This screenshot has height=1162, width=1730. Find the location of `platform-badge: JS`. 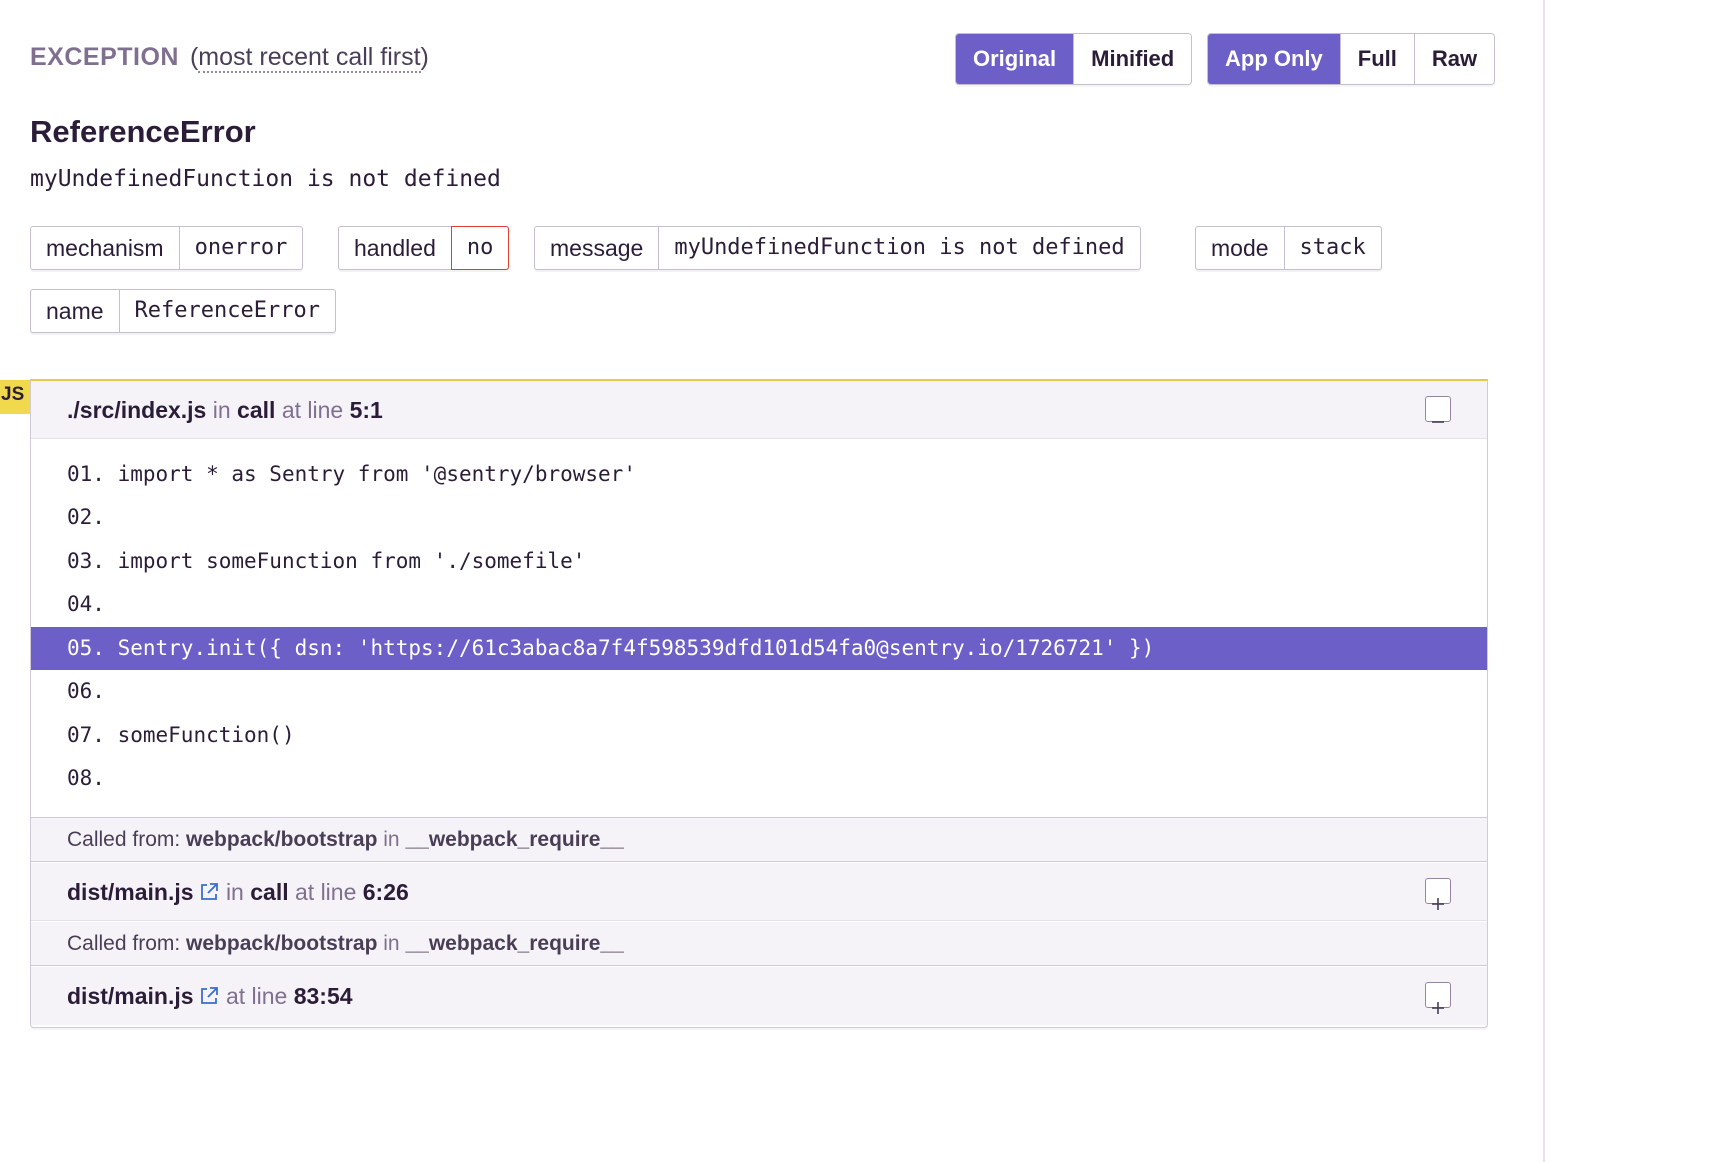

platform-badge: JS is located at coordinates (15, 397).